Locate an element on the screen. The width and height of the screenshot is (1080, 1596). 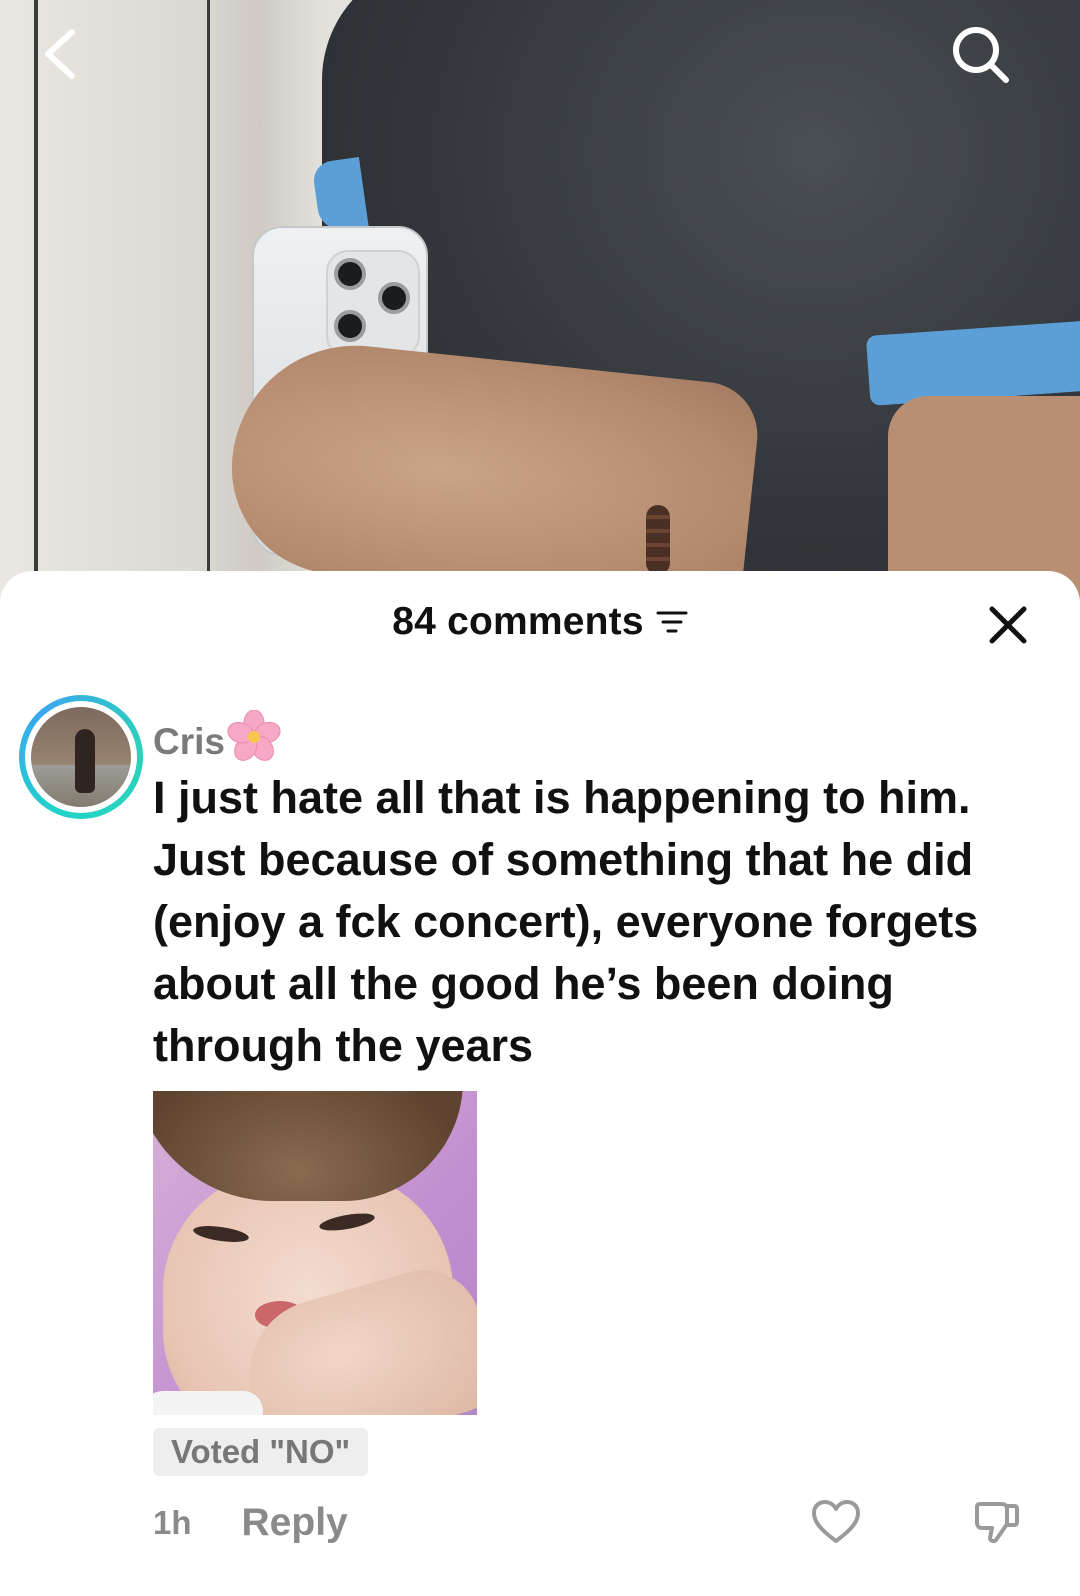
dislike-button is located at coordinates (996, 1522).